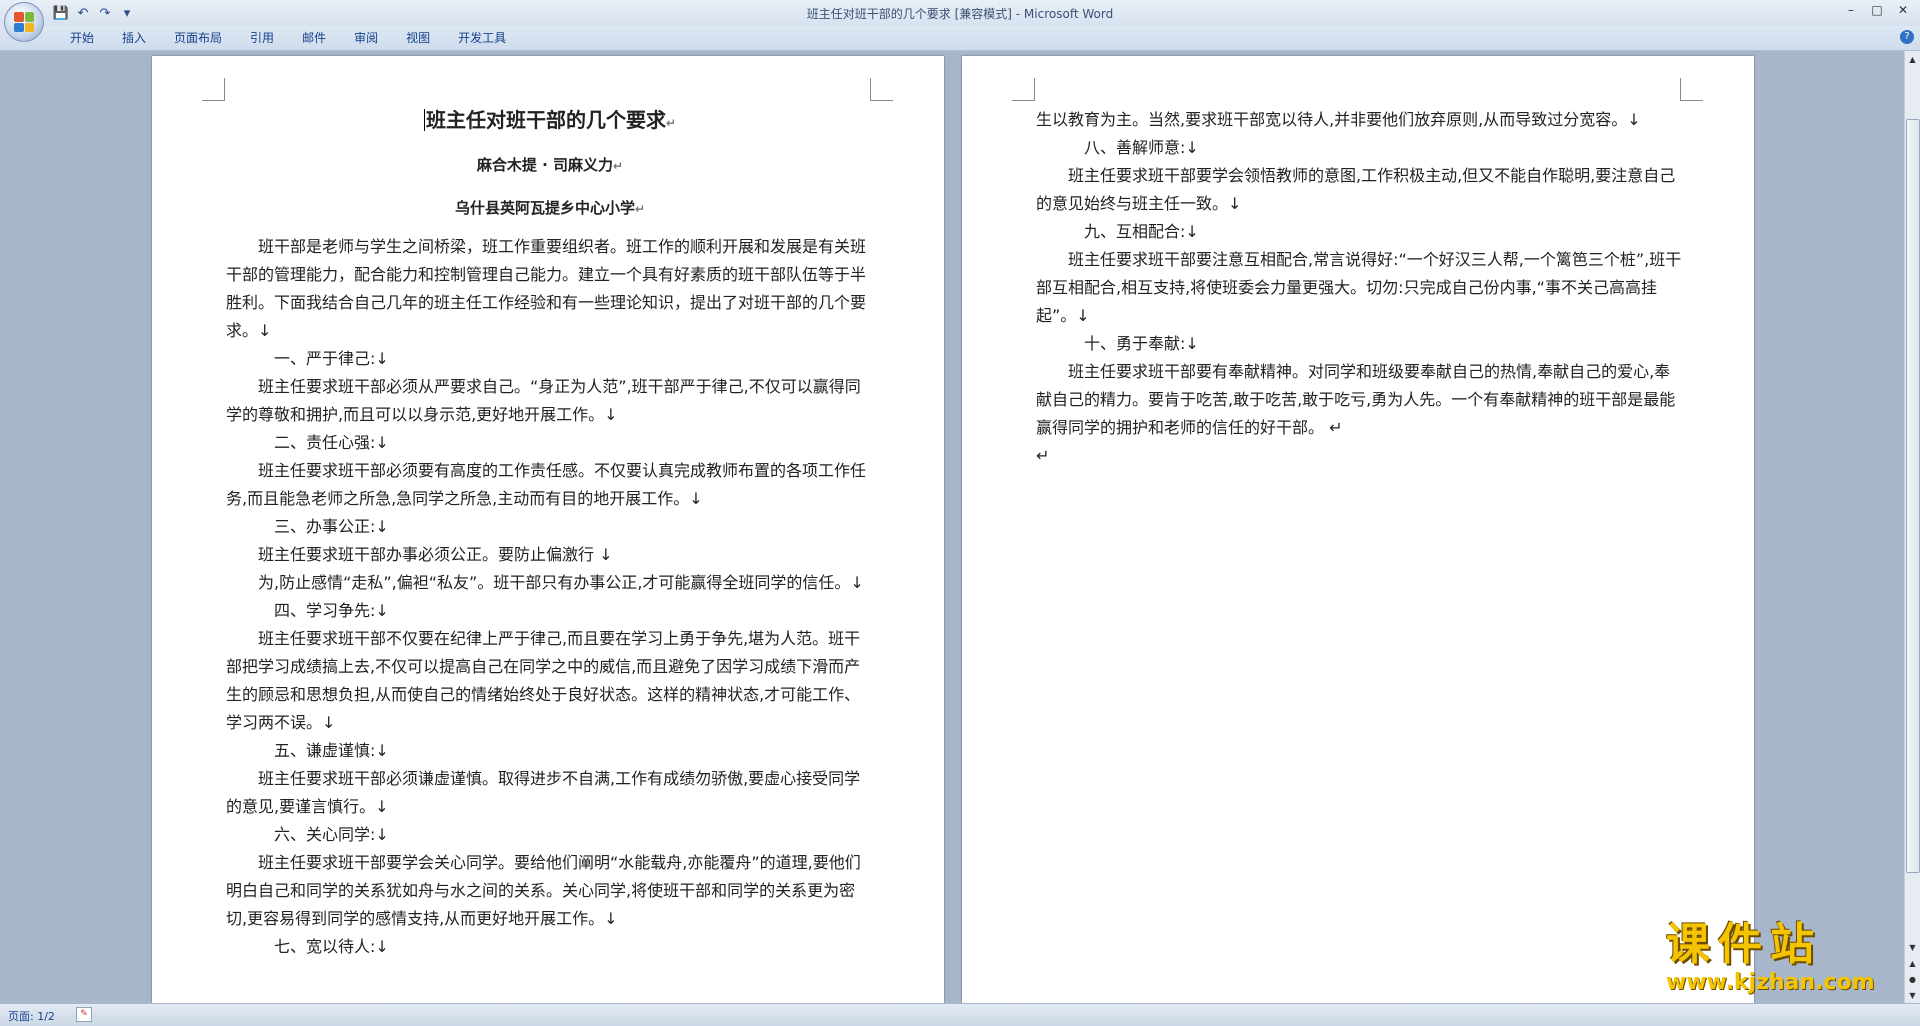 This screenshot has height=1026, width=1920. Describe the element at coordinates (198, 38) in the screenshot. I see `tab-page-layout: 页面布局` at that location.